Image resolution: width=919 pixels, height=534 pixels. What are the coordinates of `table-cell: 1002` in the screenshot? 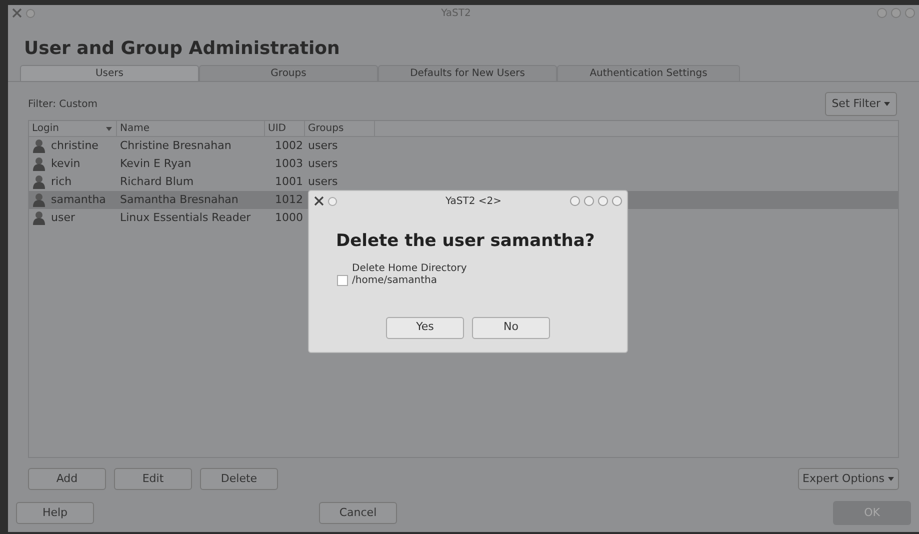 It's located at (289, 145).